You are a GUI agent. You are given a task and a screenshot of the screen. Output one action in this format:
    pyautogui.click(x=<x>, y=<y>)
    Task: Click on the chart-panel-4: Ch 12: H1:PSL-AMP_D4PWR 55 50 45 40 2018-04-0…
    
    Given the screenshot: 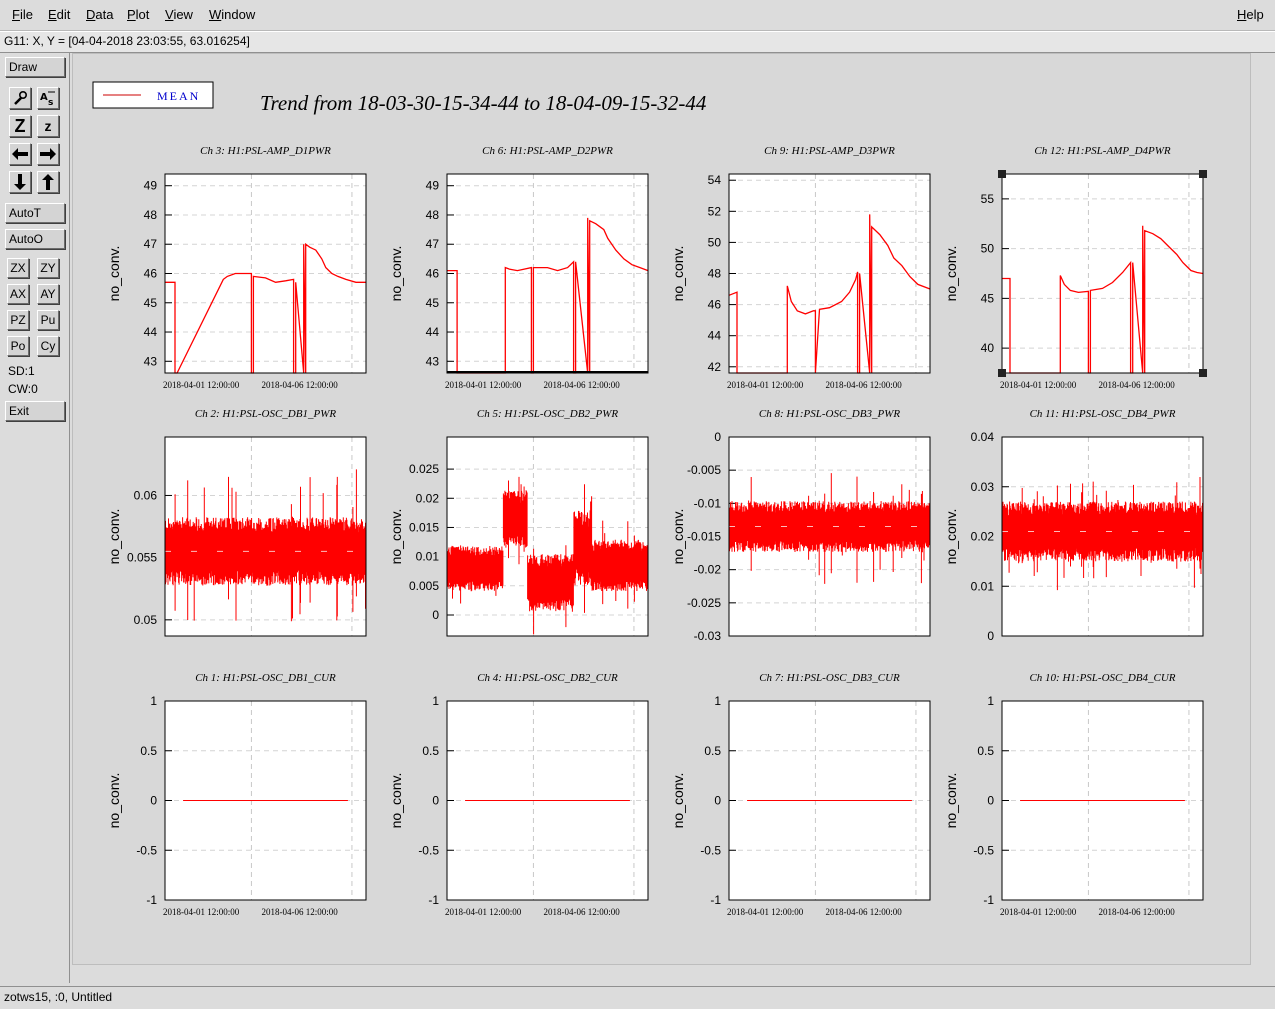 What is the action you would take?
    pyautogui.click(x=1075, y=267)
    